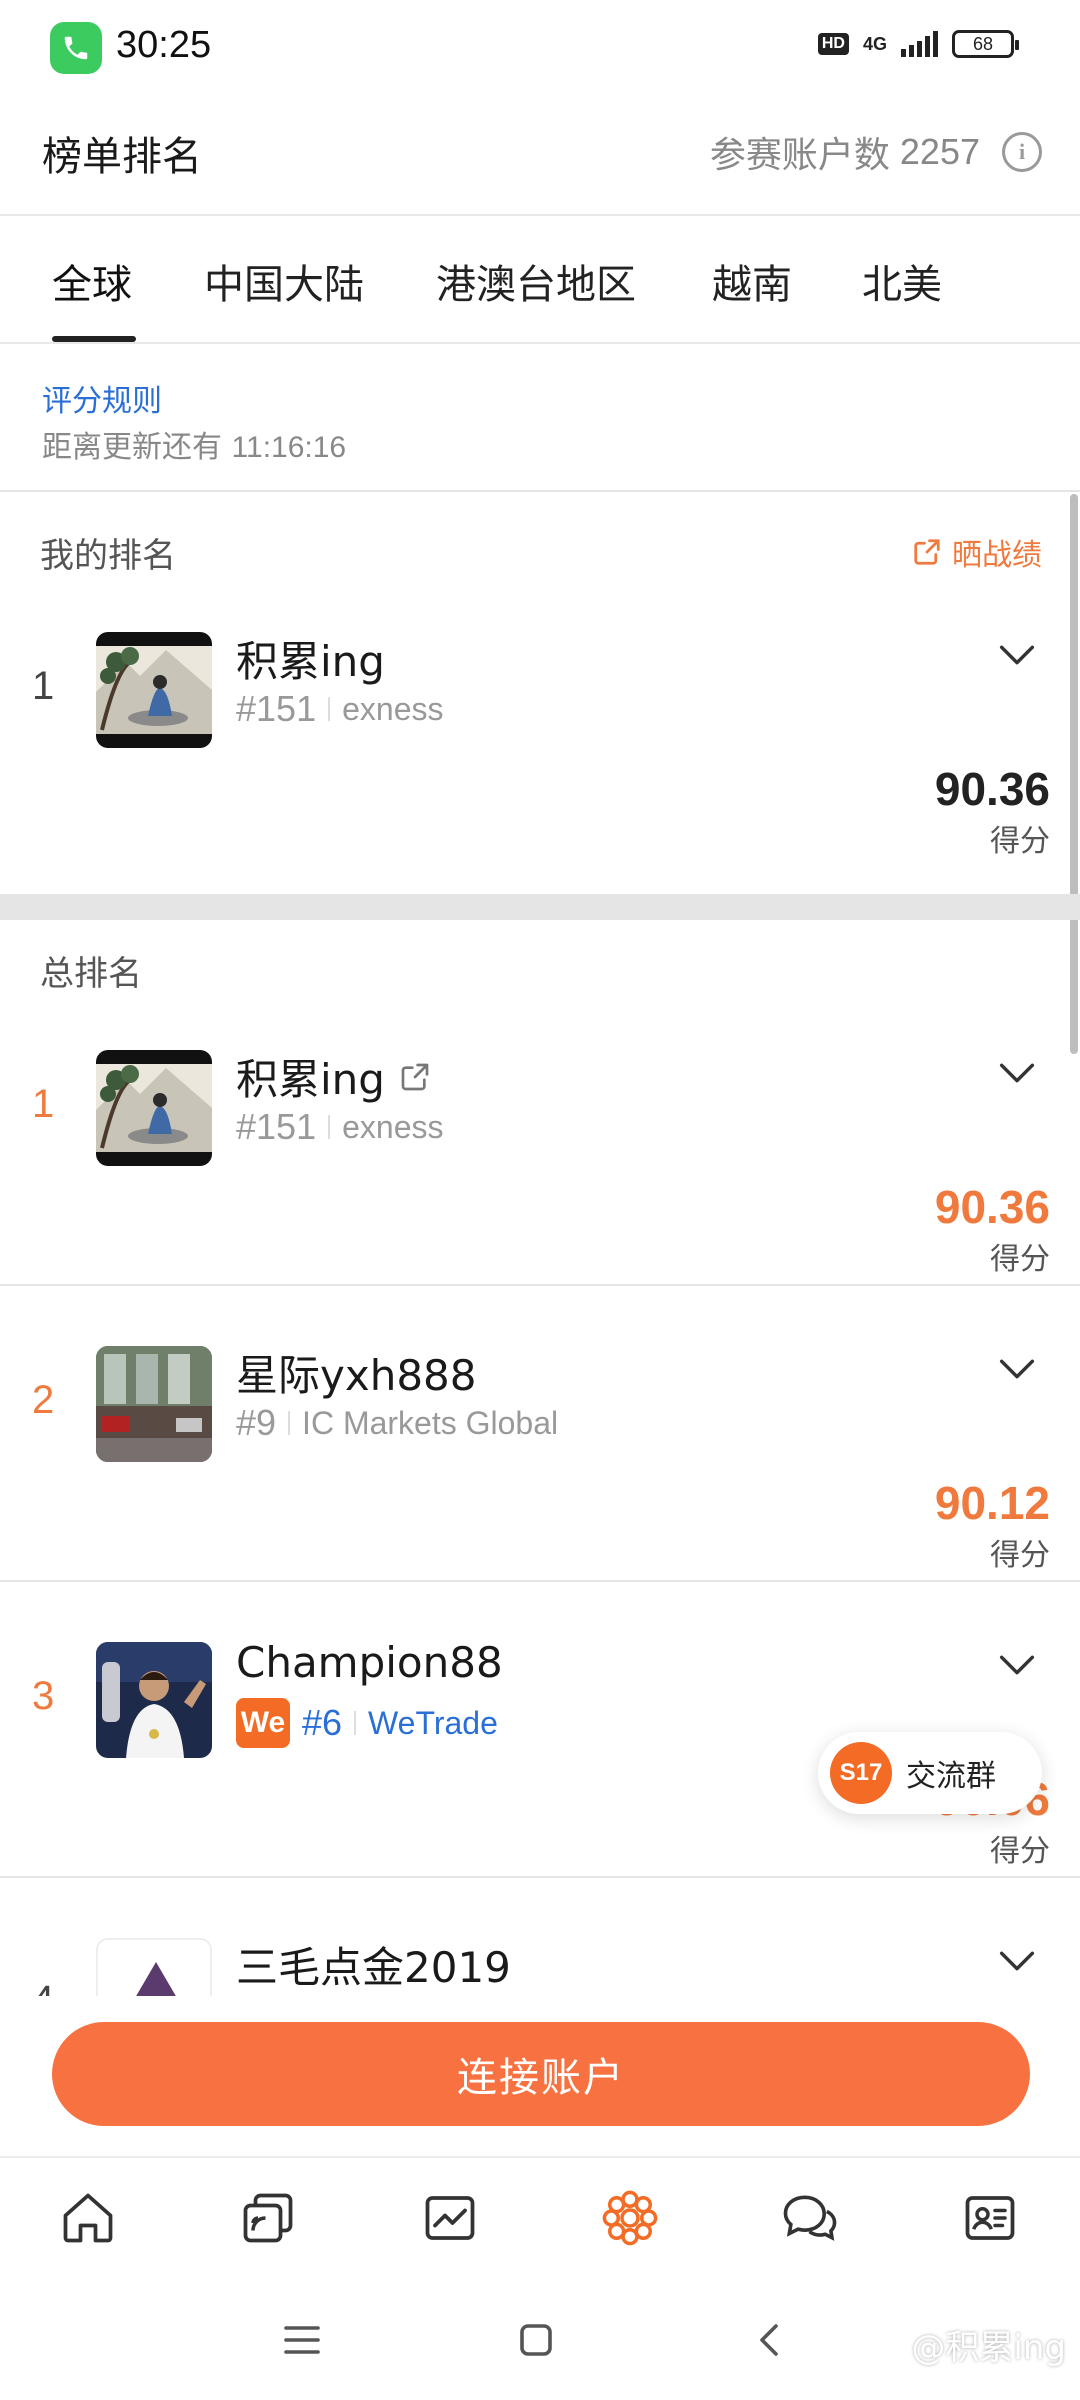 Image resolution: width=1080 pixels, height=2400 pixels. I want to click on tab-mainland-china: 中国大陆, so click(284, 281).